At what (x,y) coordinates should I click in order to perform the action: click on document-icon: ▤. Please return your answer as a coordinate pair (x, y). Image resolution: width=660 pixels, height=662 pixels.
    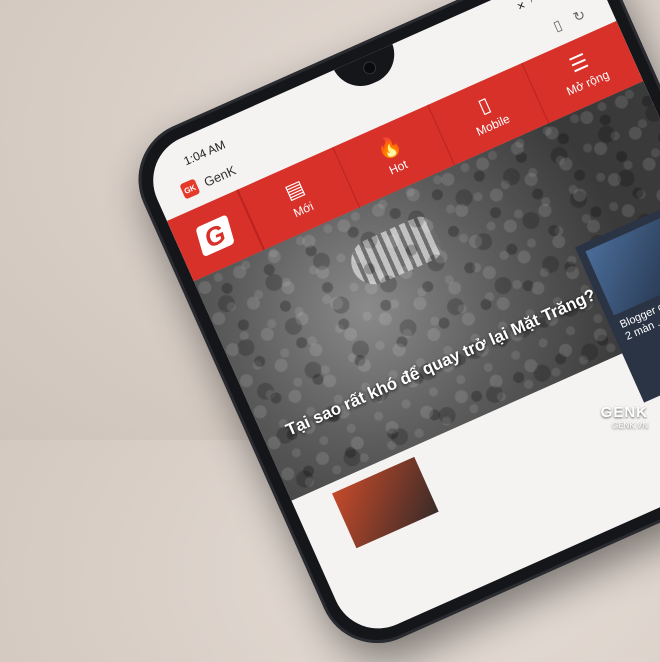
    Looking at the image, I should click on (295, 190).